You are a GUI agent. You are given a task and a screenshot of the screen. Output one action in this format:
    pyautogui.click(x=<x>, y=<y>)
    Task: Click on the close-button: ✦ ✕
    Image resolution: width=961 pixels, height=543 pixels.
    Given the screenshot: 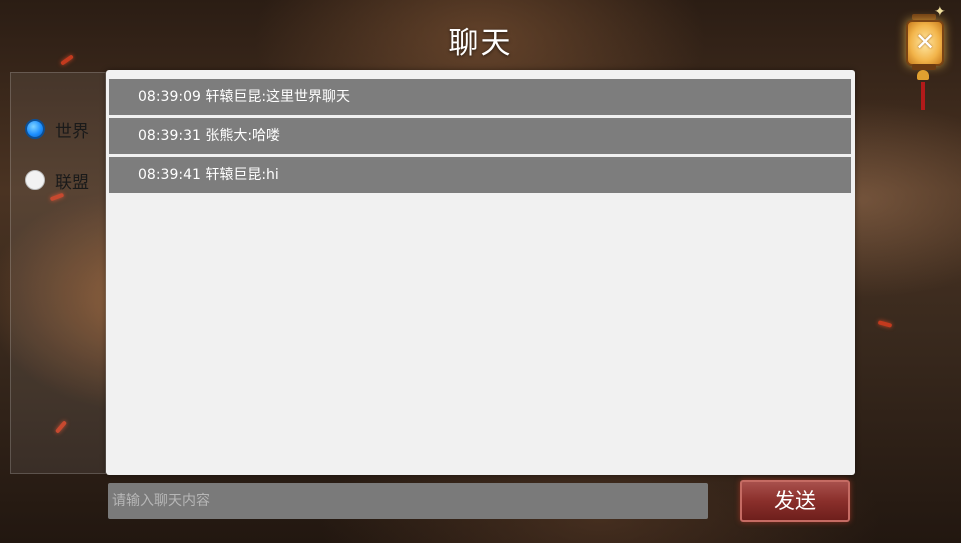 What is the action you would take?
    pyautogui.click(x=924, y=58)
    